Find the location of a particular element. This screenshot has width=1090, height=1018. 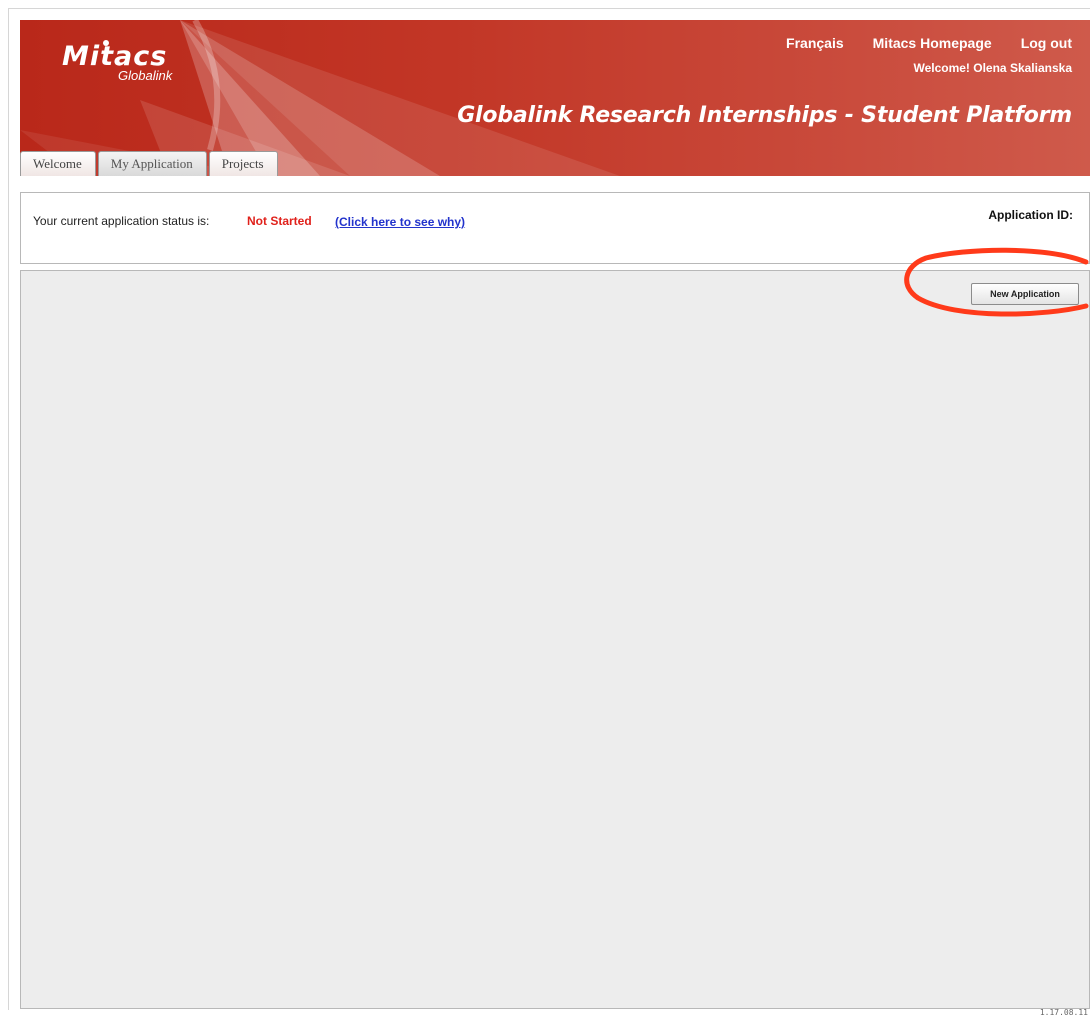

new-application-button: New Application is located at coordinates (1025, 294).